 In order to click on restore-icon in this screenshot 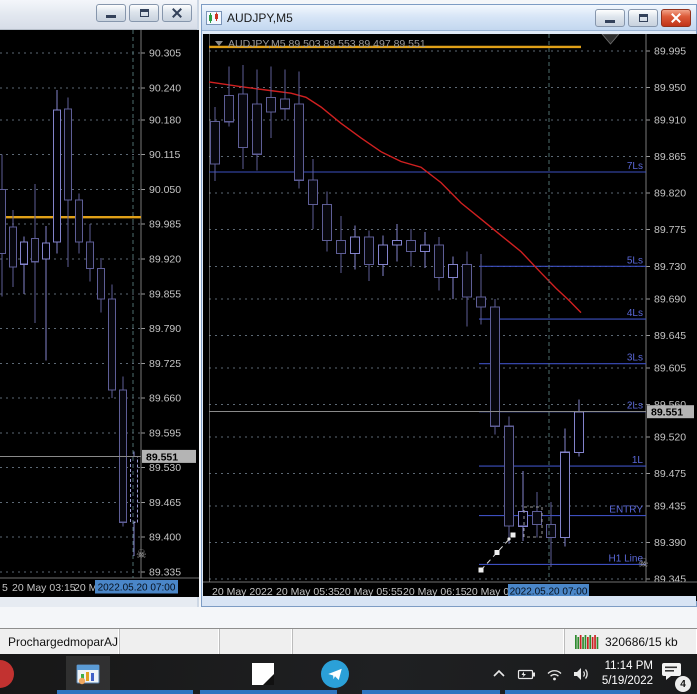, I will do `click(643, 18)`.